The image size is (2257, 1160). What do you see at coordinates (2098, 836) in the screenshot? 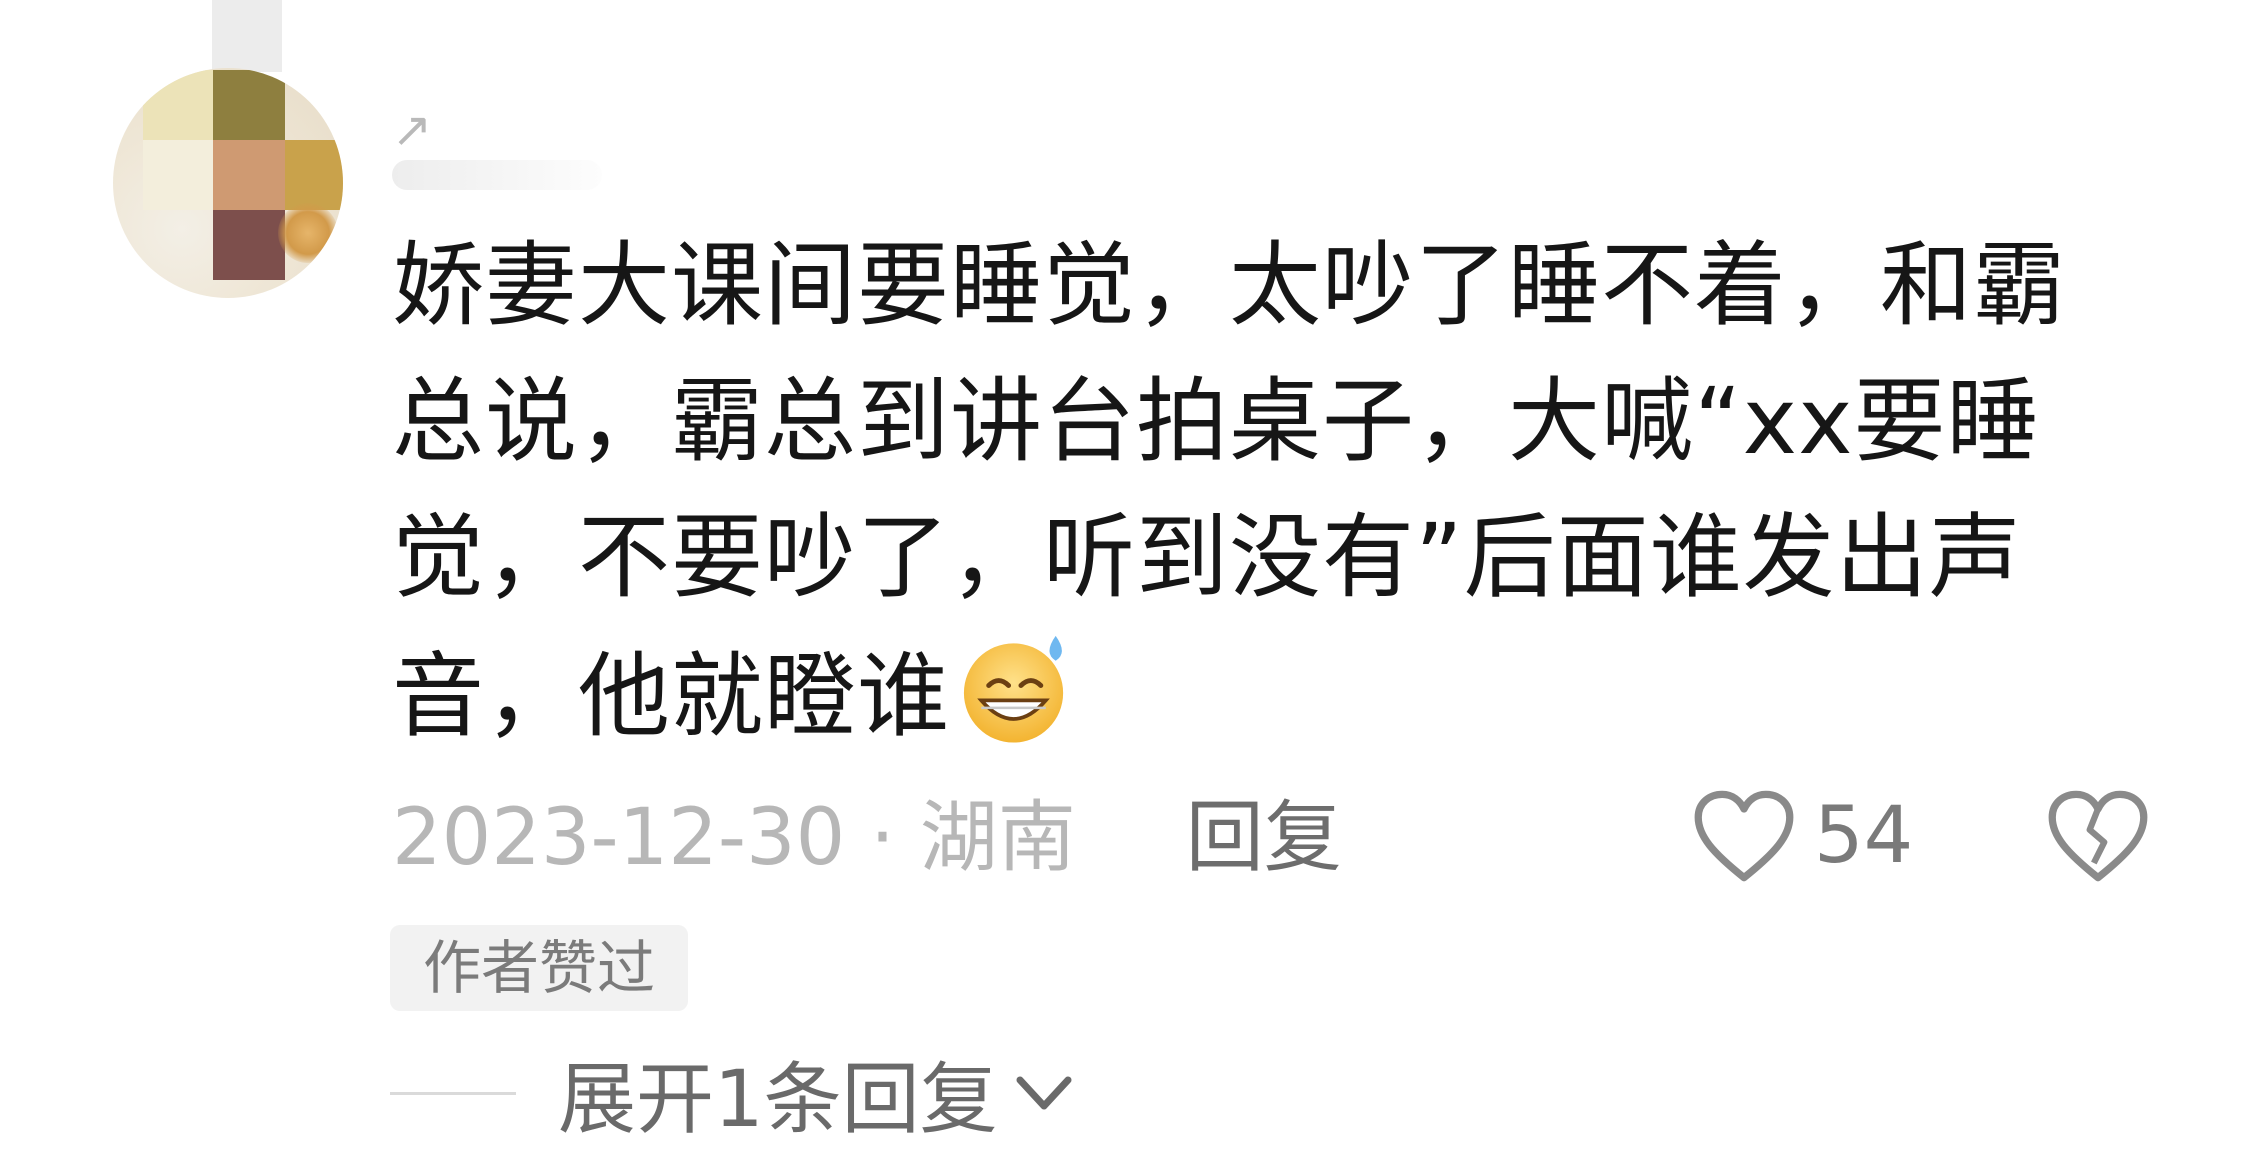
I see `broken-heart-icon` at bounding box center [2098, 836].